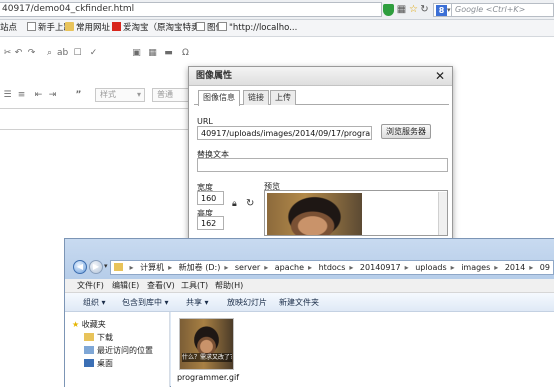 This screenshot has height=387, width=554. I want to click on star-icon: ★, so click(76, 324).